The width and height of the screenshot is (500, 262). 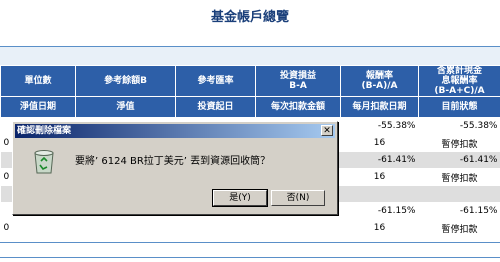 What do you see at coordinates (173, 161) in the screenshot?
I see `dialog-message: 要將’ 6124 BR拉丁美元’ 丟到資源回收筒？` at bounding box center [173, 161].